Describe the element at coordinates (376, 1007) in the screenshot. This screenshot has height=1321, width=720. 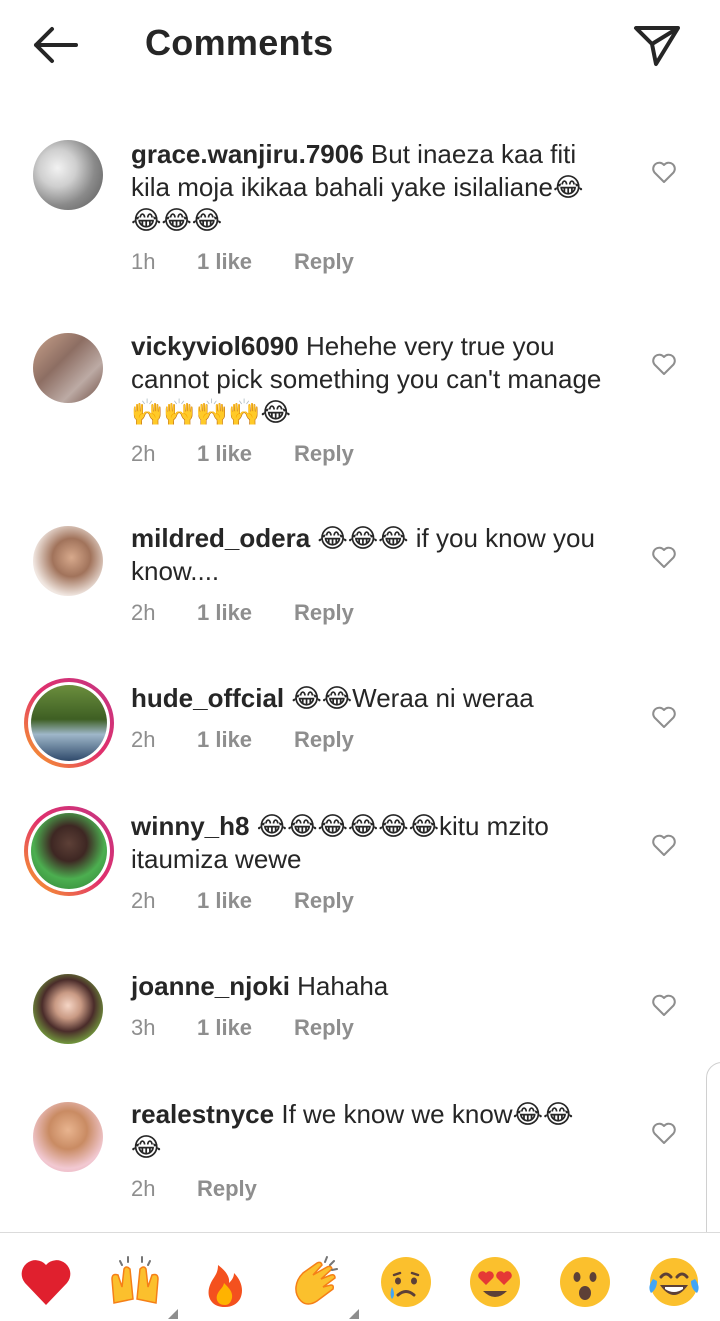
I see `comment-body: joanne_njoki Hahaha 3h 1 like Reply` at that location.